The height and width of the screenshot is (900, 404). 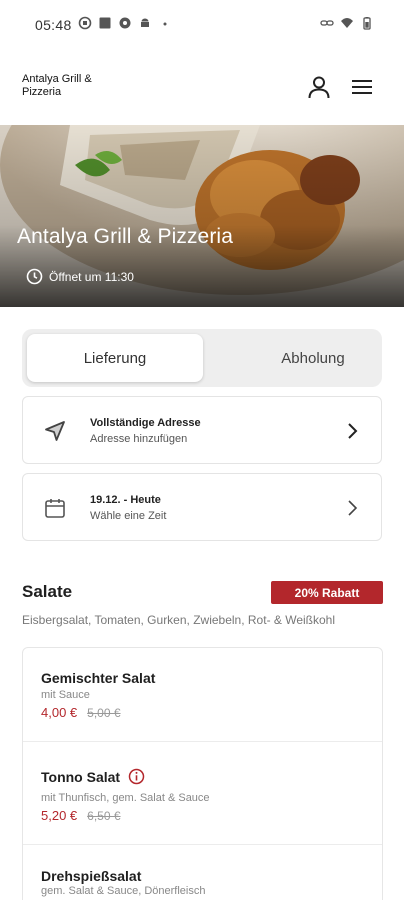 What do you see at coordinates (34, 276) in the screenshot?
I see `clock-icon` at bounding box center [34, 276].